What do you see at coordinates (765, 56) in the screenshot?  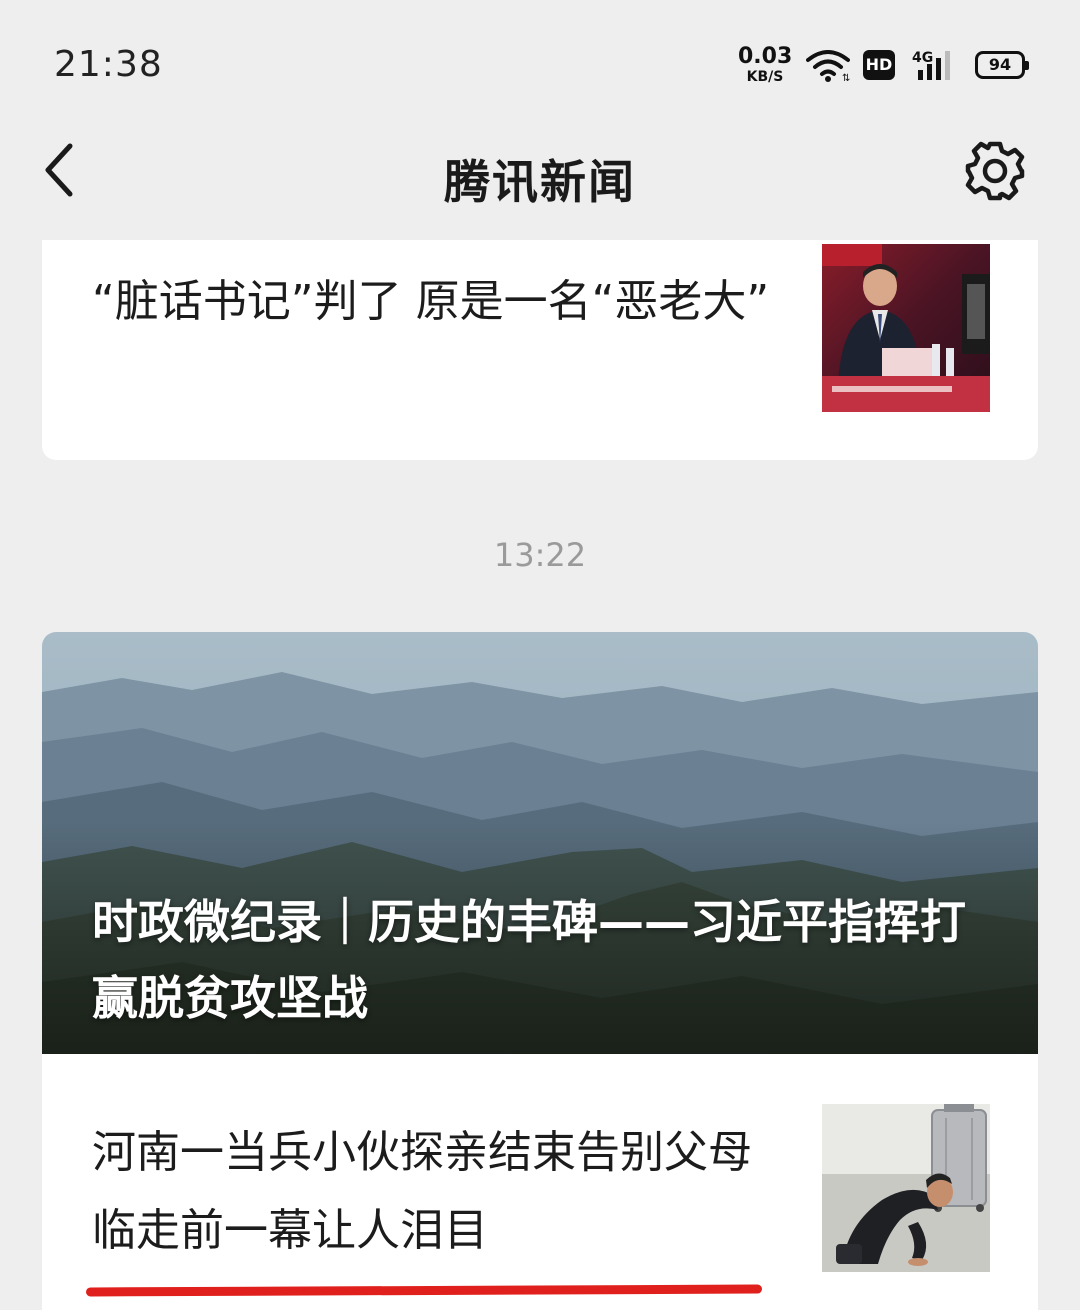 I see `network-speed-value: 0.03` at bounding box center [765, 56].